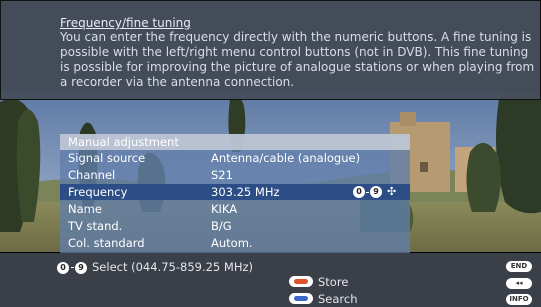 The image size is (541, 307). What do you see at coordinates (92, 175) in the screenshot?
I see `row-label: Channel` at bounding box center [92, 175].